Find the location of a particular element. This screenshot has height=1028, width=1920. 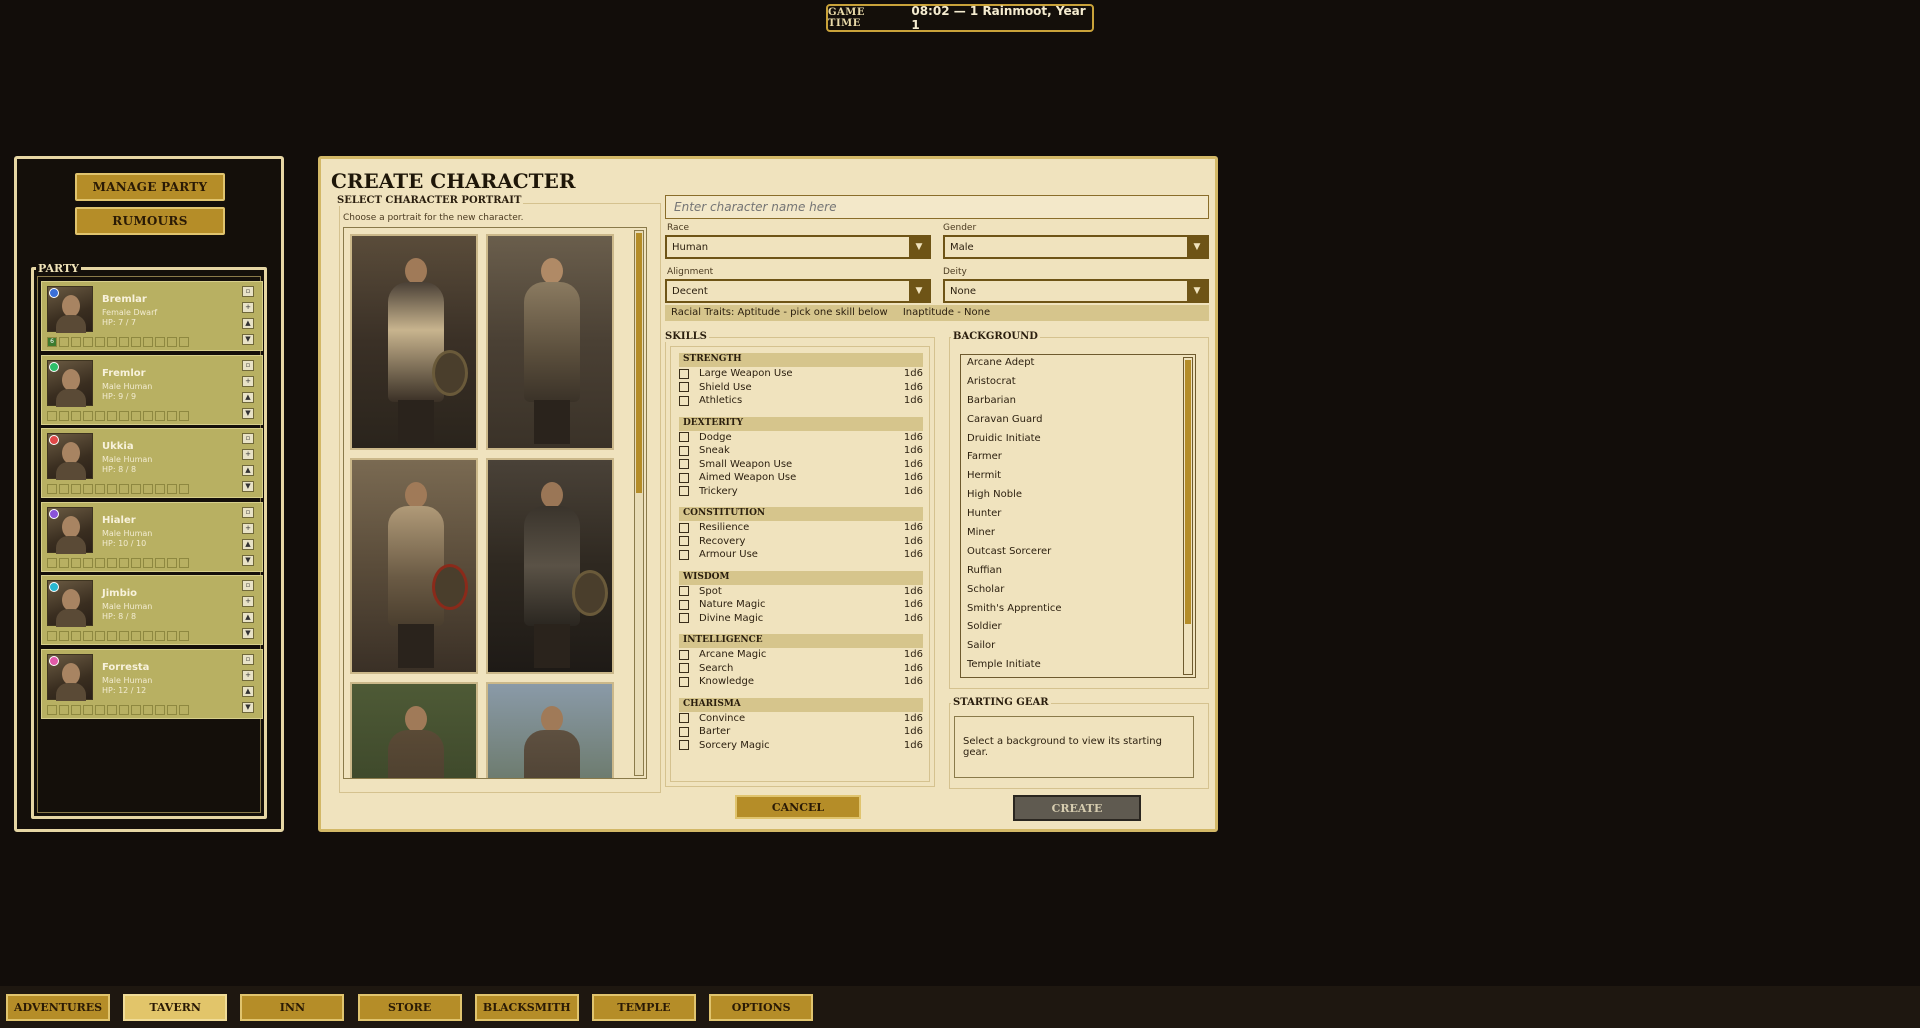

background-option: Temple Initiate is located at coordinates (1078, 666).